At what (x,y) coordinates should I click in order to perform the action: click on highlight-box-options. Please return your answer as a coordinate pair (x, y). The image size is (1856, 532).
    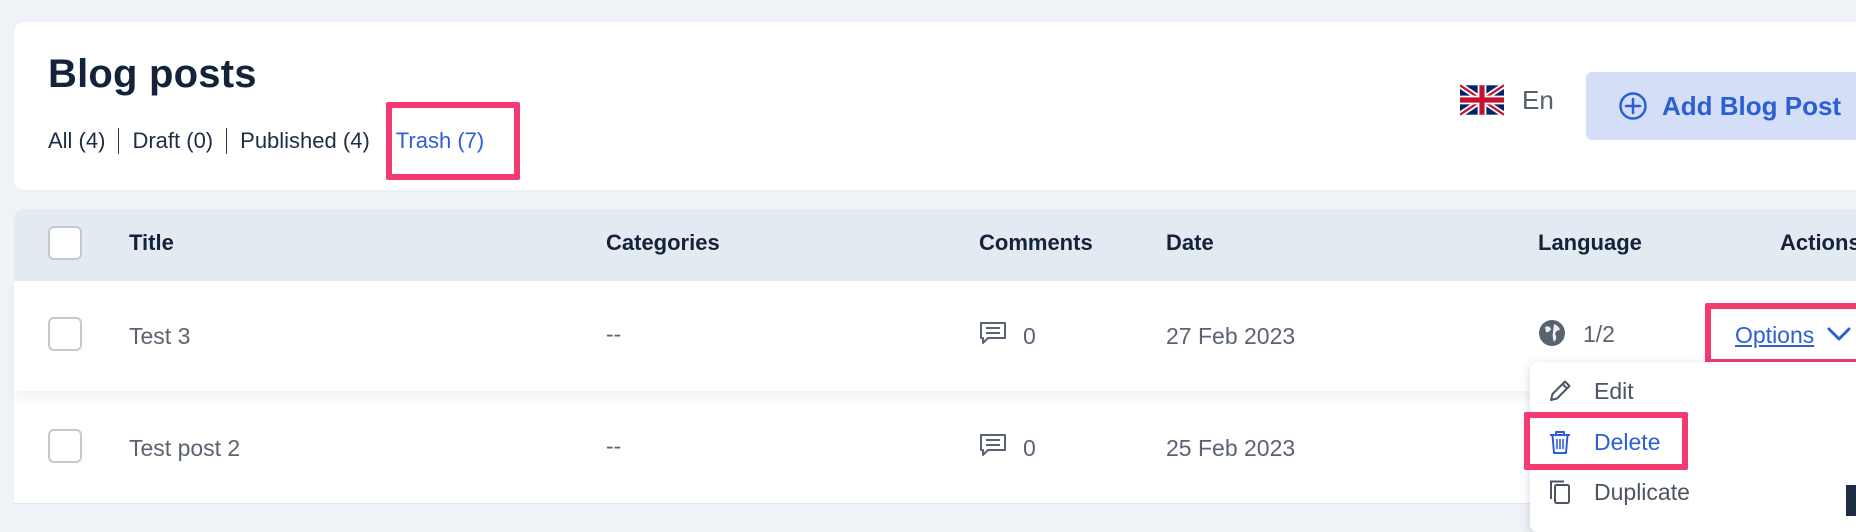
    Looking at the image, I should click on (1780, 334).